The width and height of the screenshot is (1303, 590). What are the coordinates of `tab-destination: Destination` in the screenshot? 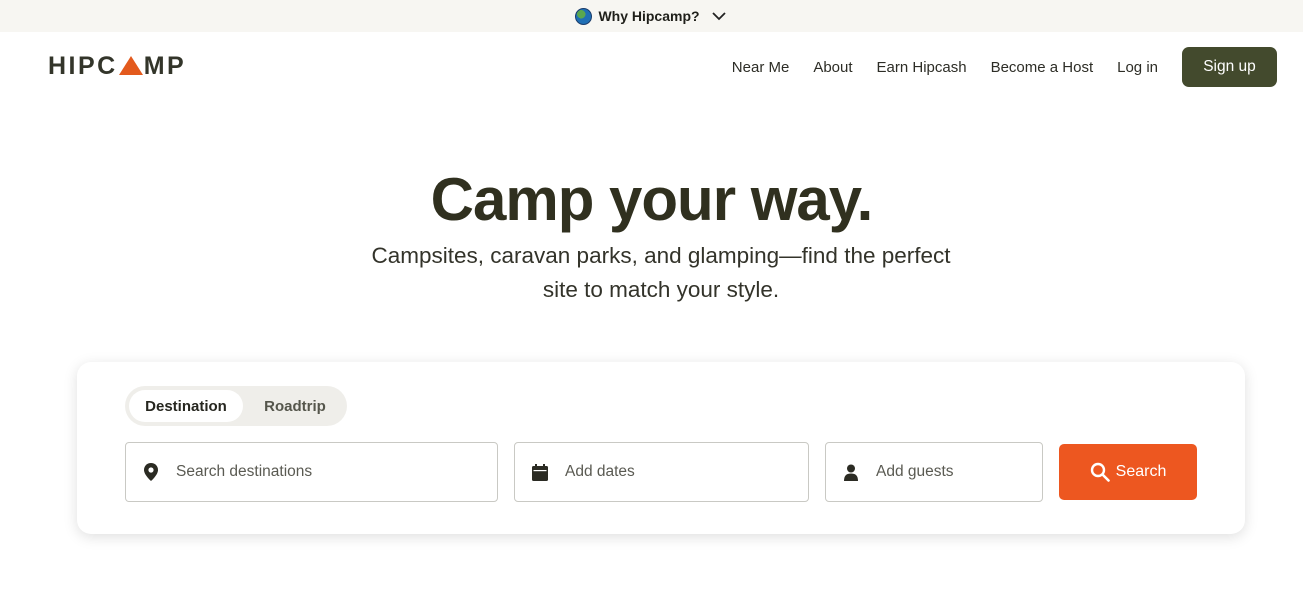 It's located at (186, 406).